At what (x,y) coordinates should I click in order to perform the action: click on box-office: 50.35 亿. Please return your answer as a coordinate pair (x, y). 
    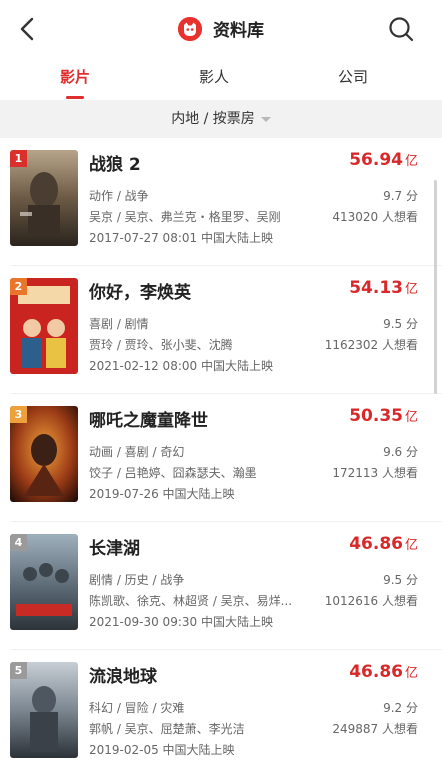
    Looking at the image, I should click on (383, 416).